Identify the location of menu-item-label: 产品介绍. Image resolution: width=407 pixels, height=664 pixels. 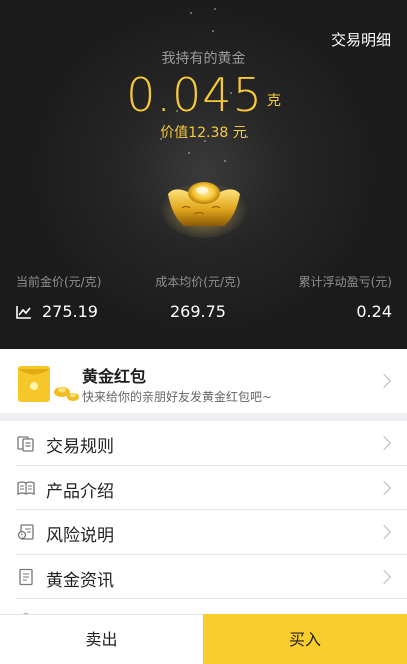
(80, 491).